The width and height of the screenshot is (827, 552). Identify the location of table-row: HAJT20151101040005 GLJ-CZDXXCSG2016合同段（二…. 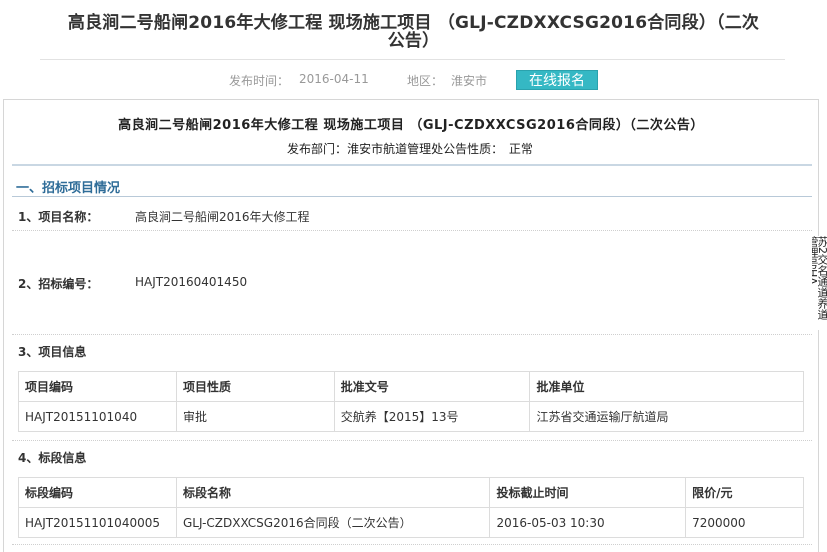
(411, 522).